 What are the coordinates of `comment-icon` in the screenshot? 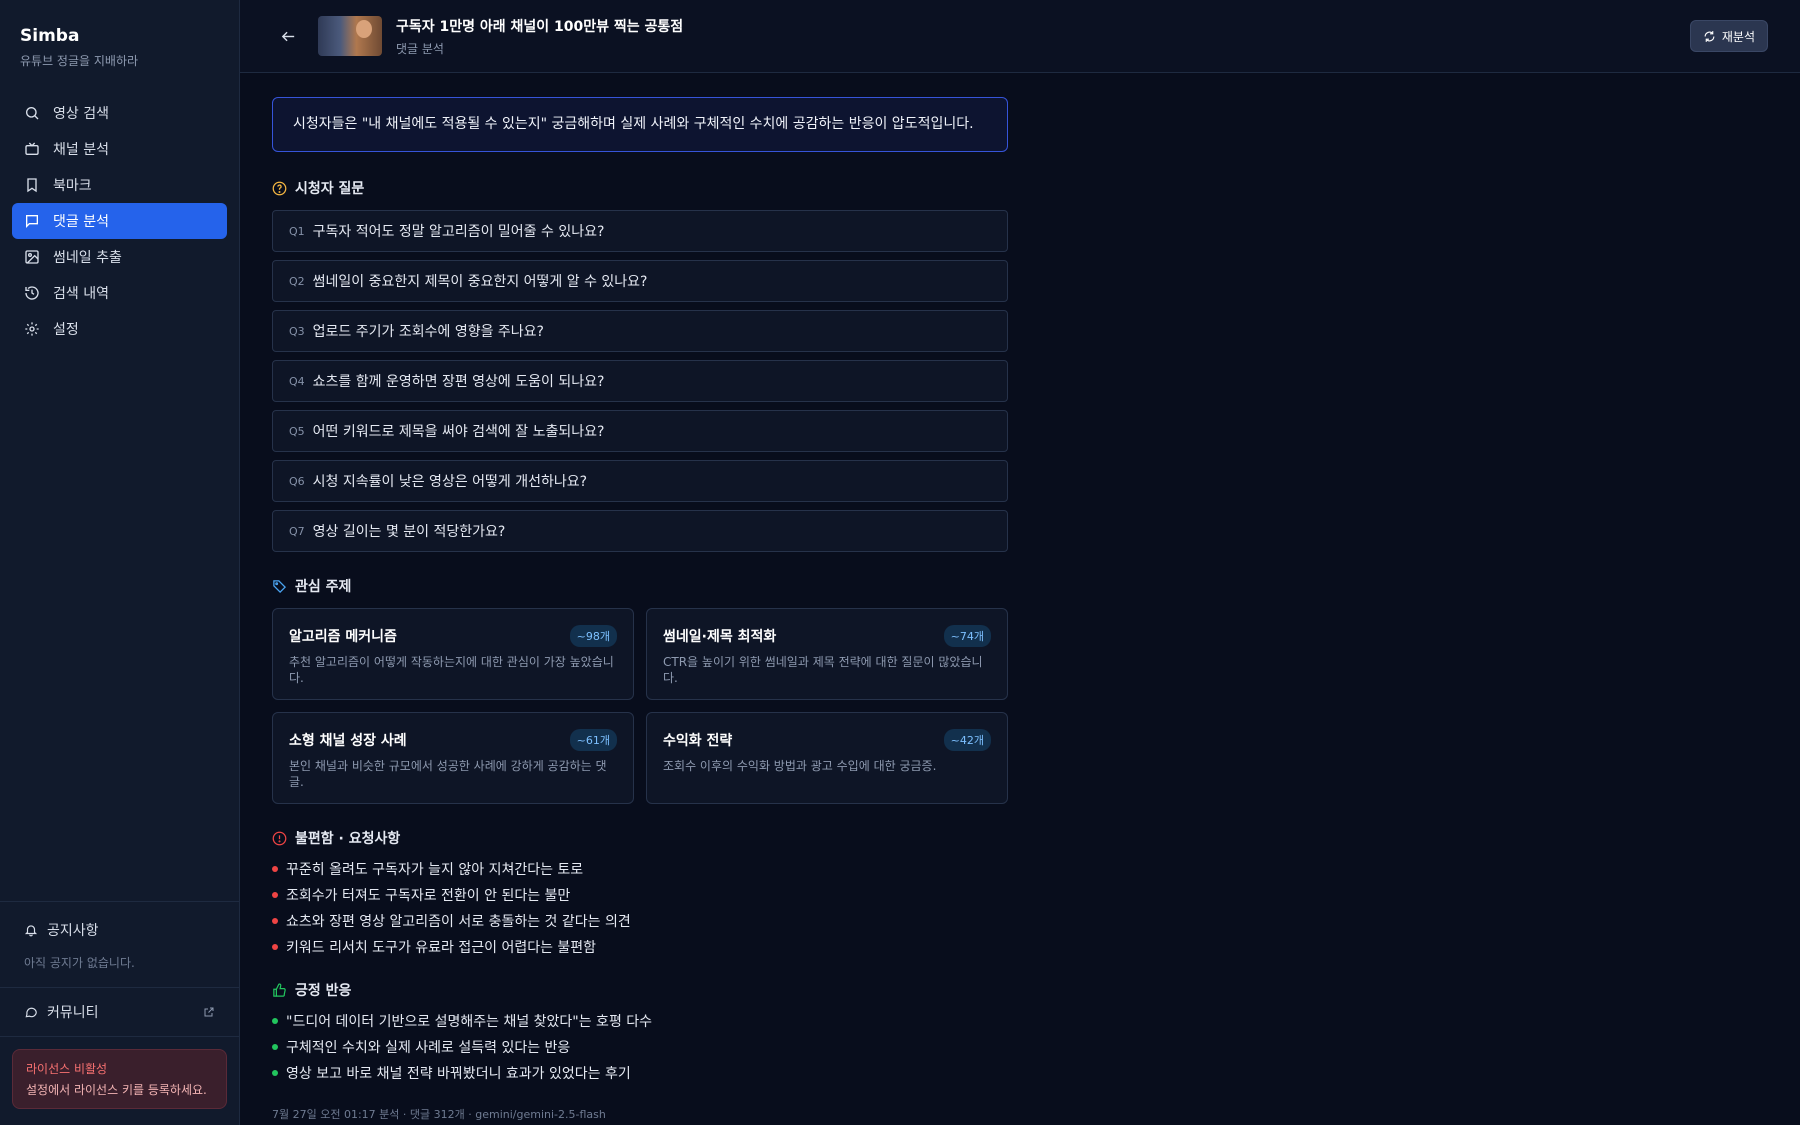 It's located at (32, 221).